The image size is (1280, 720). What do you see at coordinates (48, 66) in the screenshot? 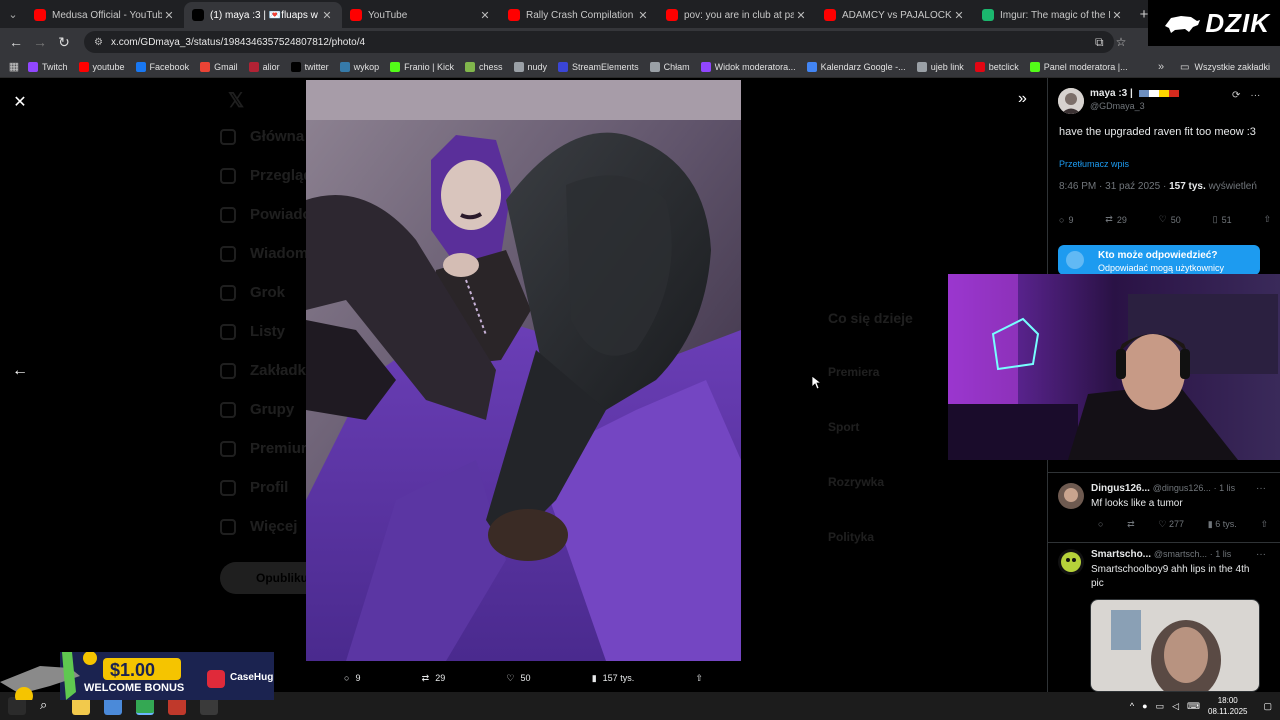
I see `bookmark-item: Twitch` at bounding box center [48, 66].